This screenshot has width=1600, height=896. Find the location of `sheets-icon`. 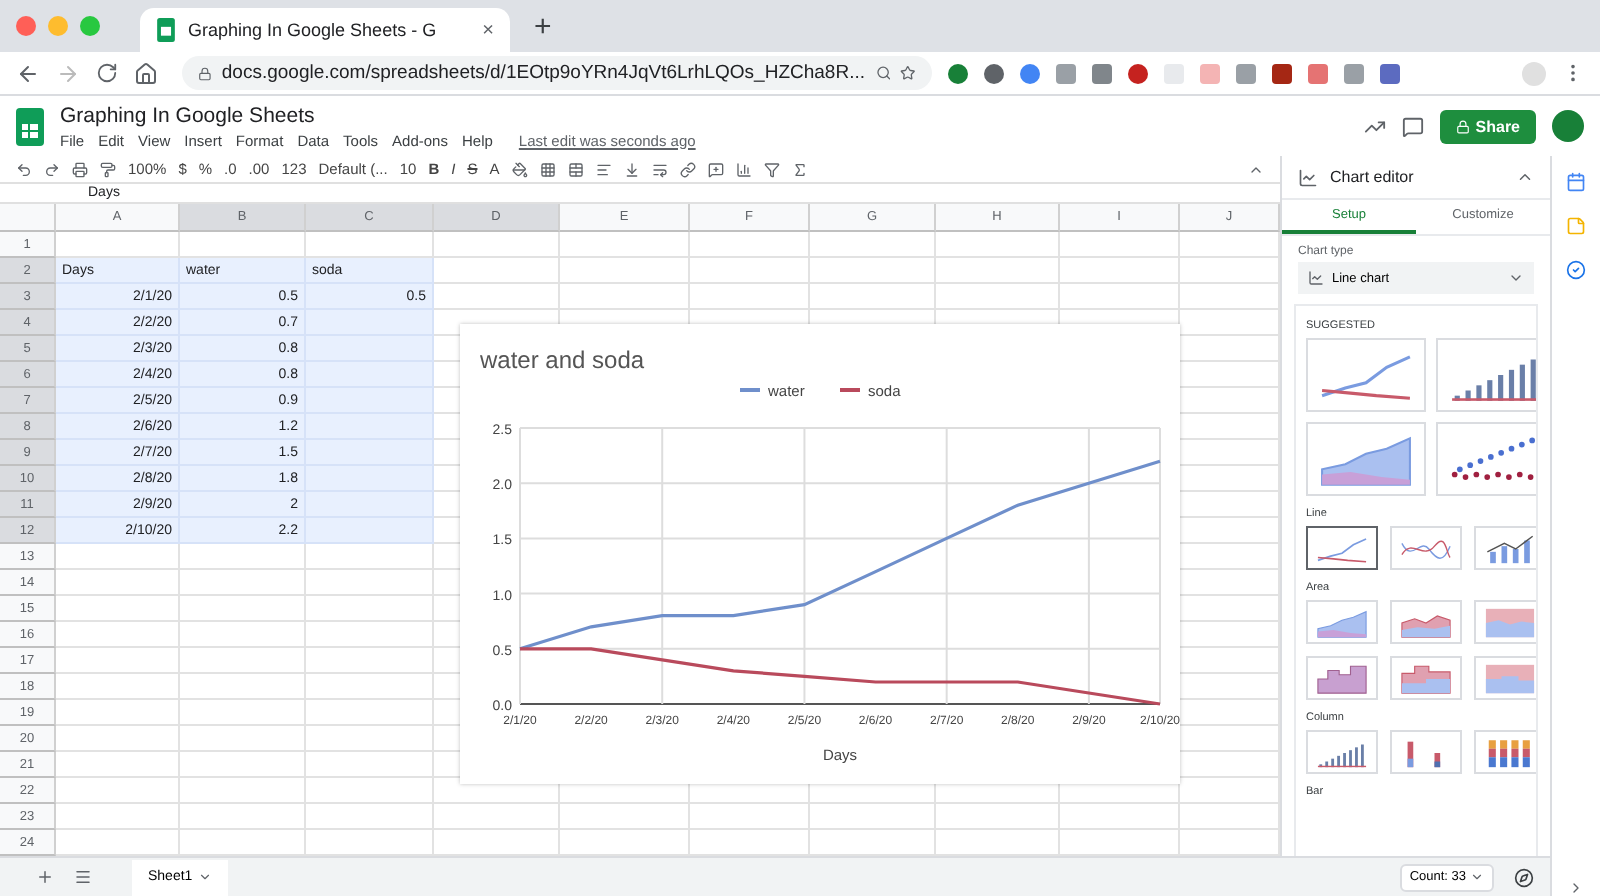

sheets-icon is located at coordinates (166, 30).